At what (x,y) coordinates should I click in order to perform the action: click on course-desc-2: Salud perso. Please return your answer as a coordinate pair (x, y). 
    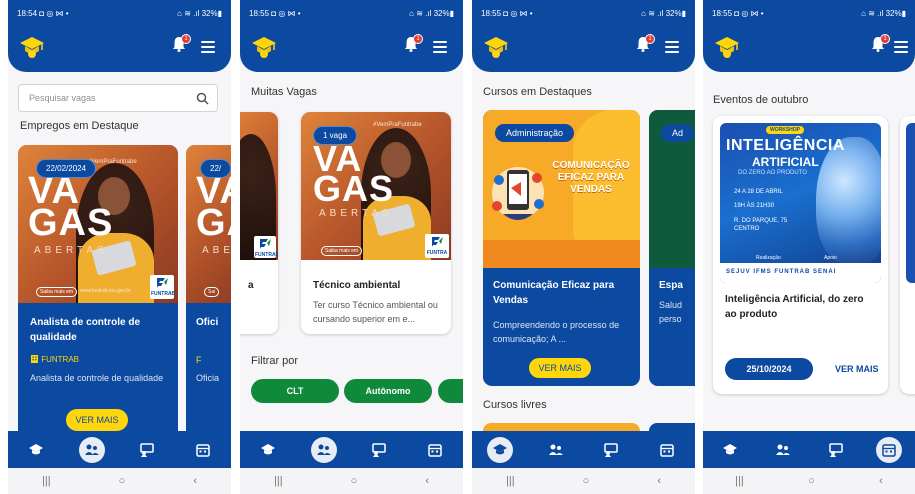
    Looking at the image, I should click on (671, 312).